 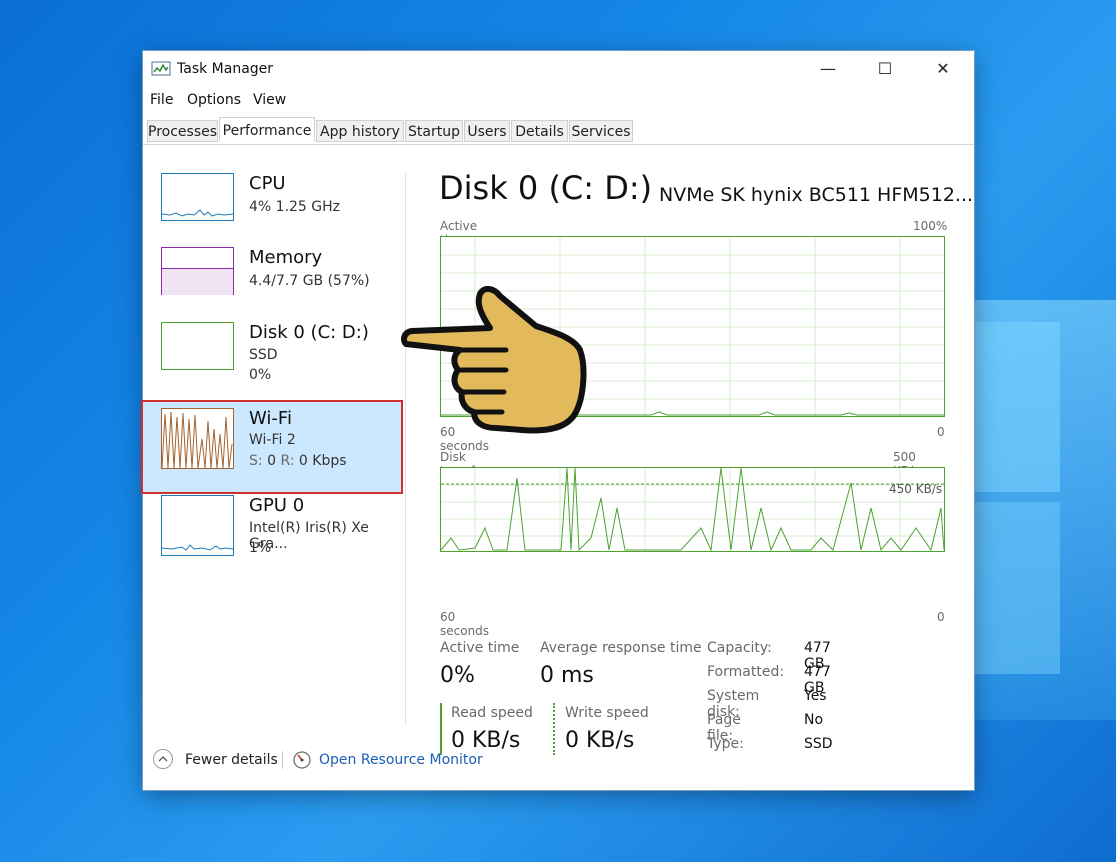 What do you see at coordinates (282, 760) in the screenshot?
I see `footer-separator` at bounding box center [282, 760].